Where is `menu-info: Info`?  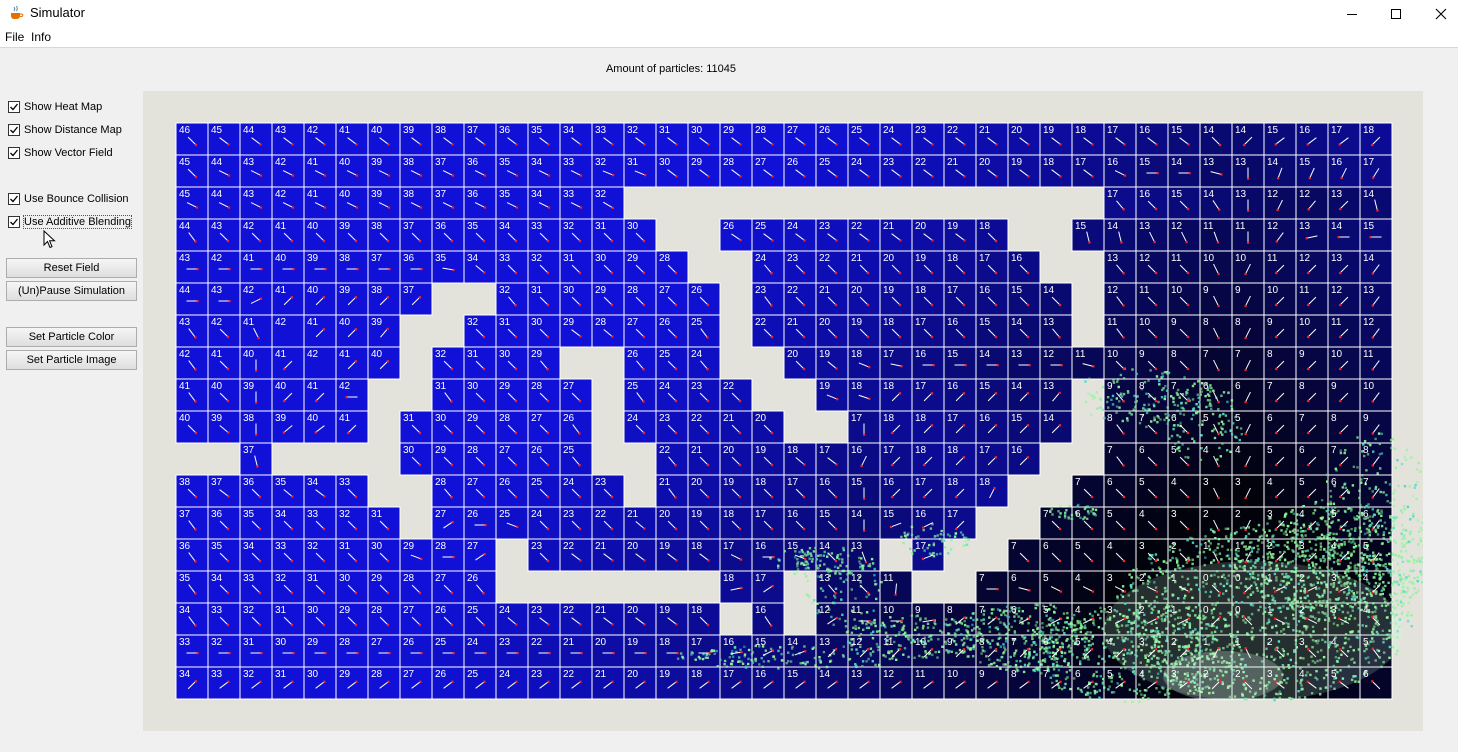
menu-info: Info is located at coordinates (41, 37).